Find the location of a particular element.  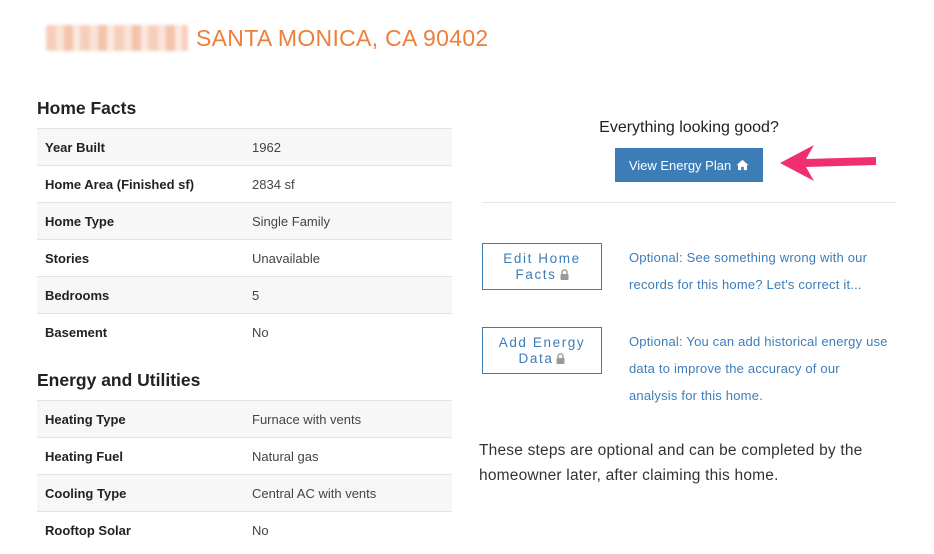

table-row: Heating Type Furnace with vents is located at coordinates (244, 419).